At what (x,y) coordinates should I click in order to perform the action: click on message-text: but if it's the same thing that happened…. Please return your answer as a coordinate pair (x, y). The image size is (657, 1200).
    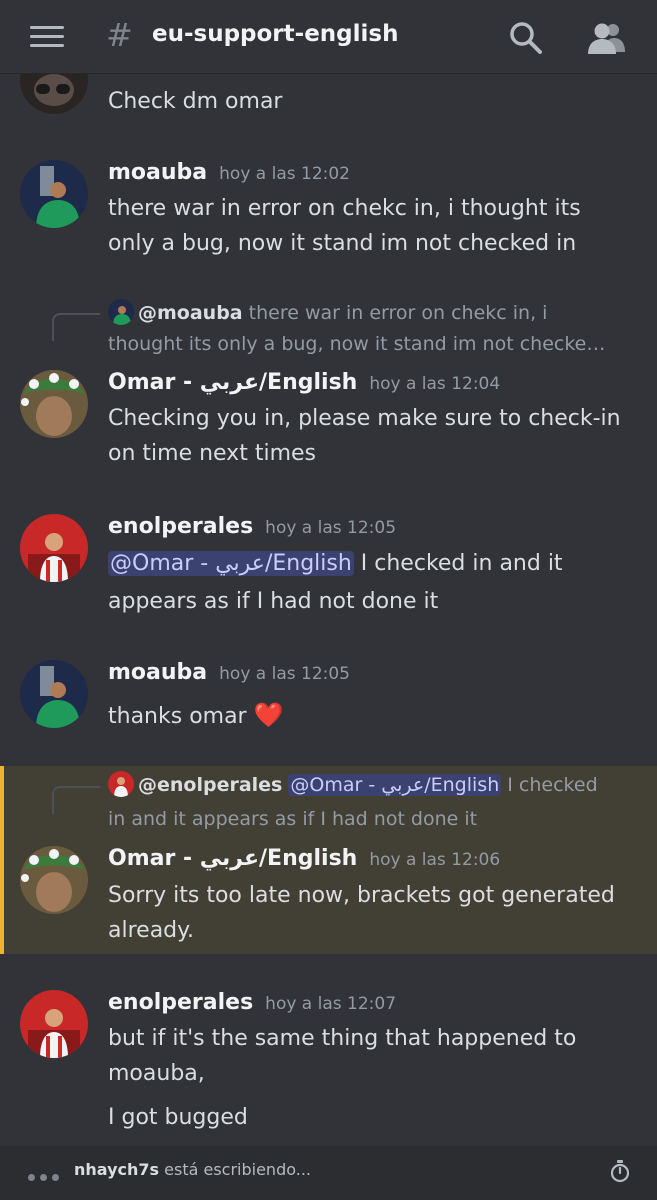
    Looking at the image, I should click on (373, 1056).